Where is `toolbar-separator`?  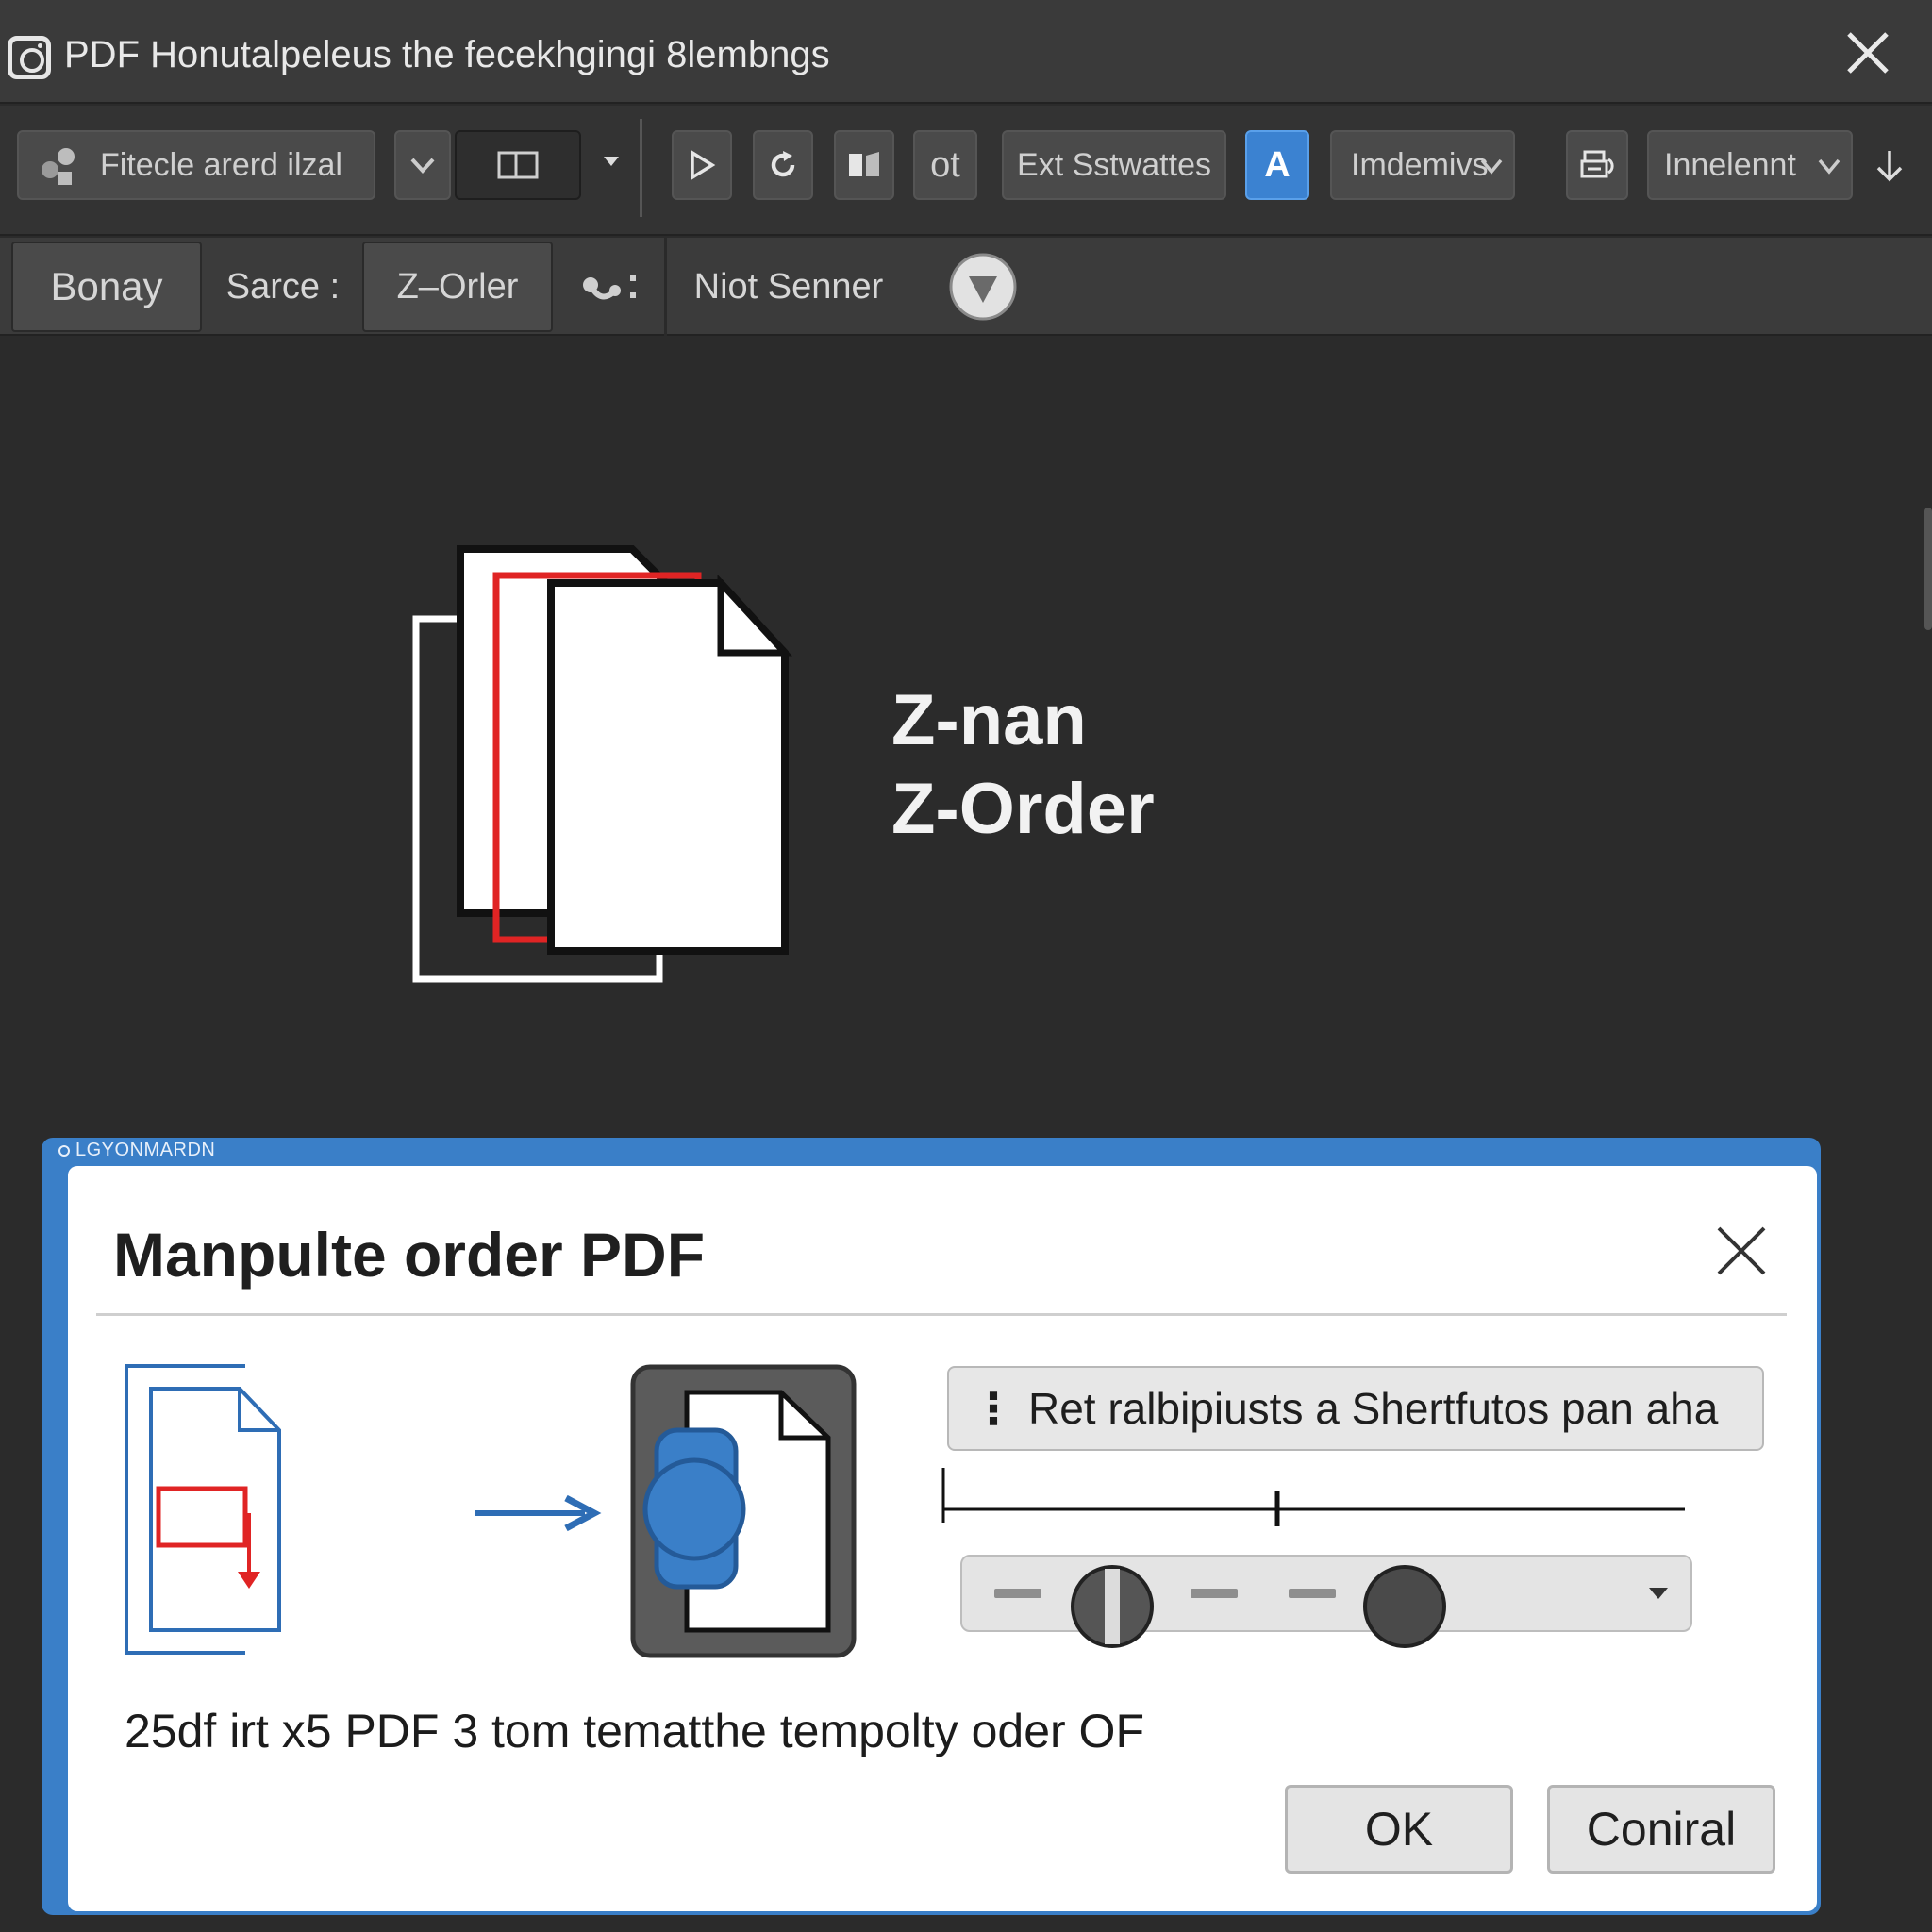 toolbar-separator is located at coordinates (641, 168).